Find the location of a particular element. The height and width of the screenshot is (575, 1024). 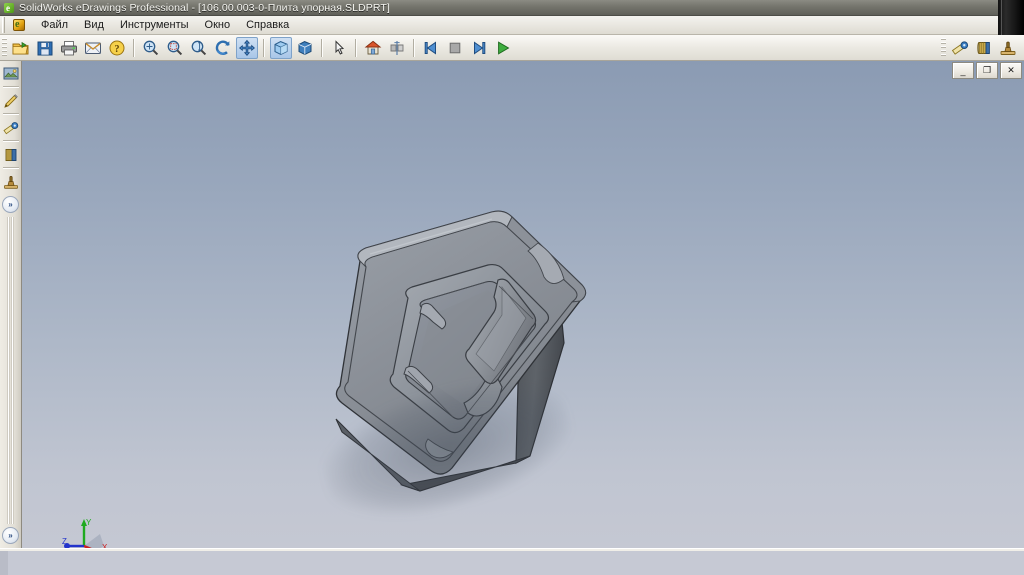

select-arrow-icon is located at coordinates (339, 48).